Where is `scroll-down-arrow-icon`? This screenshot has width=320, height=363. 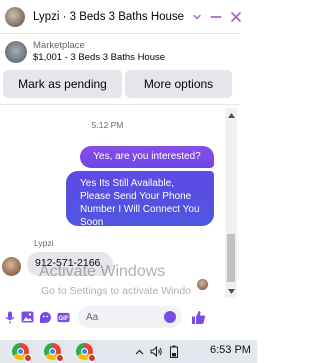
scroll-down-arrow-icon is located at coordinates (231, 291).